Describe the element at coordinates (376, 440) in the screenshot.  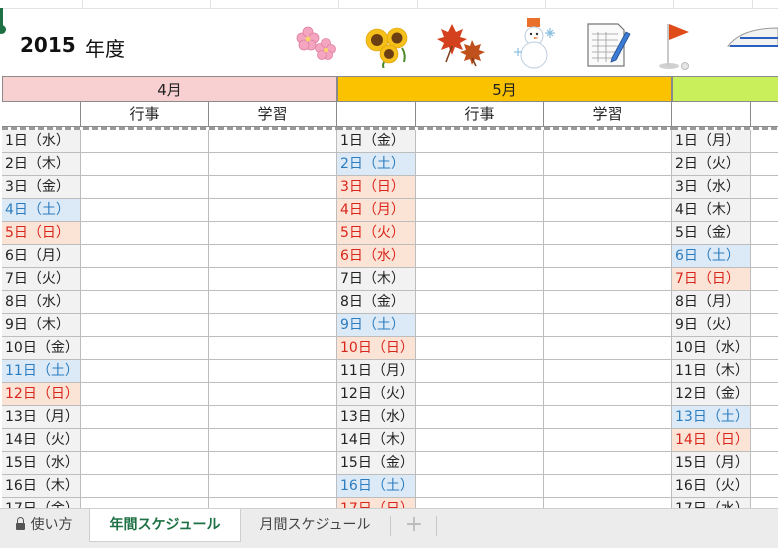
I see `date-cell: 14日（木）` at that location.